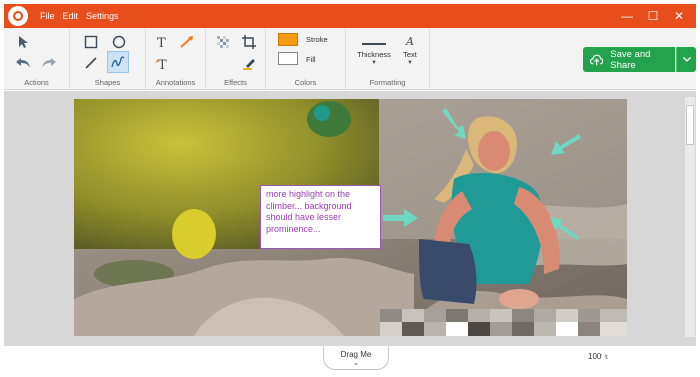 This screenshot has height=377, width=700. I want to click on redo-icon, so click(49, 63).